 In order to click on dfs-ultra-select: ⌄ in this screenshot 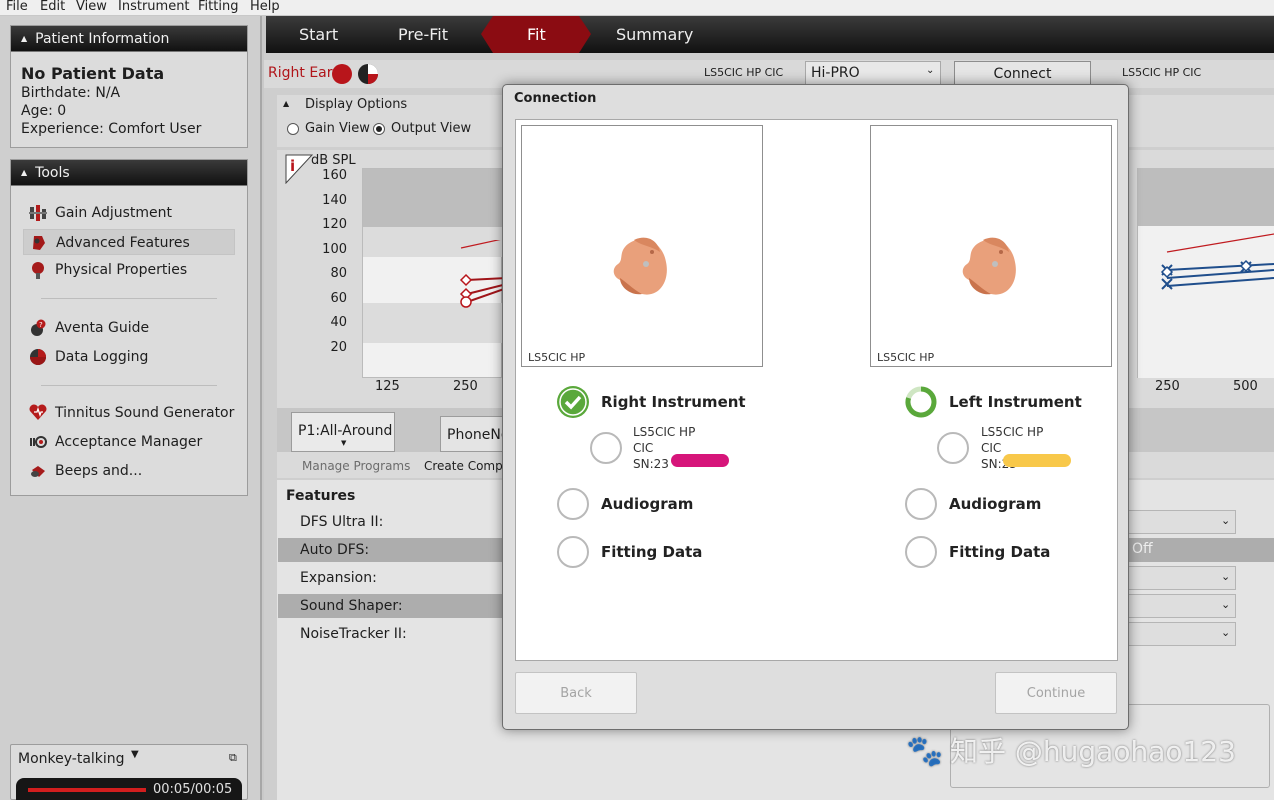, I will do `click(1182, 522)`.